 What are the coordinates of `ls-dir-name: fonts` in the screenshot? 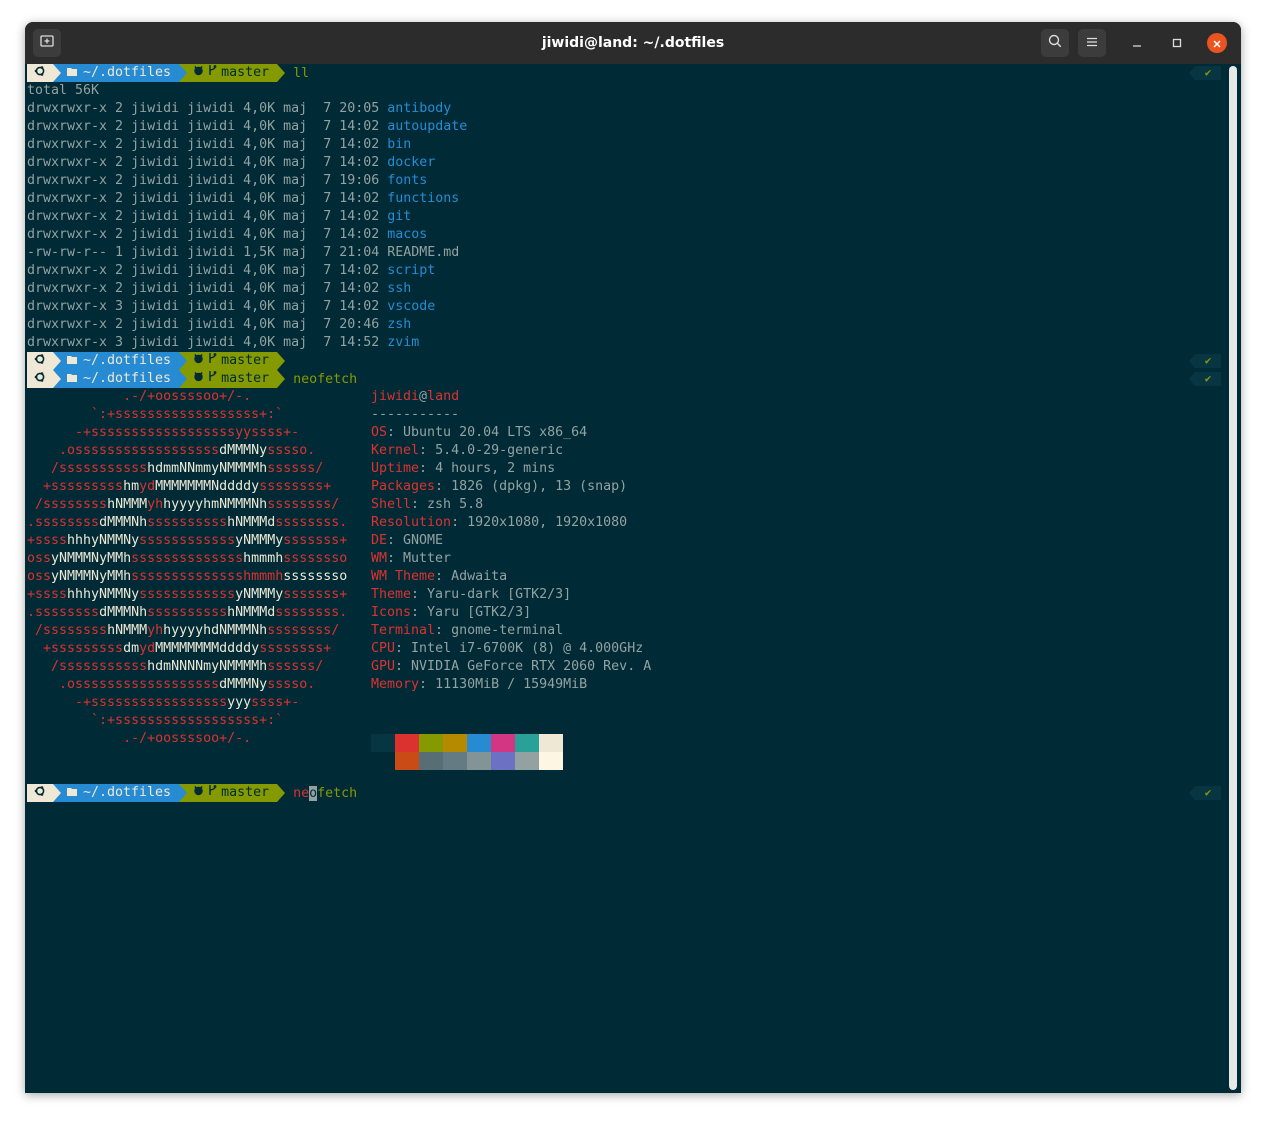 It's located at (407, 180).